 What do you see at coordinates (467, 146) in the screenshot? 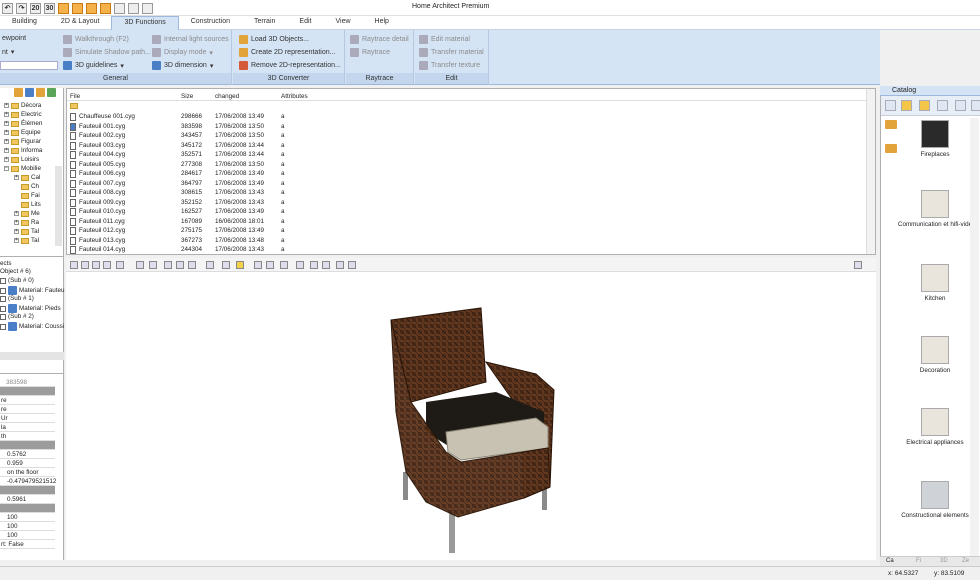
I see `file-row: Fauteuil 003.cyg 345172 17/06/2008 13:44 a` at bounding box center [467, 146].